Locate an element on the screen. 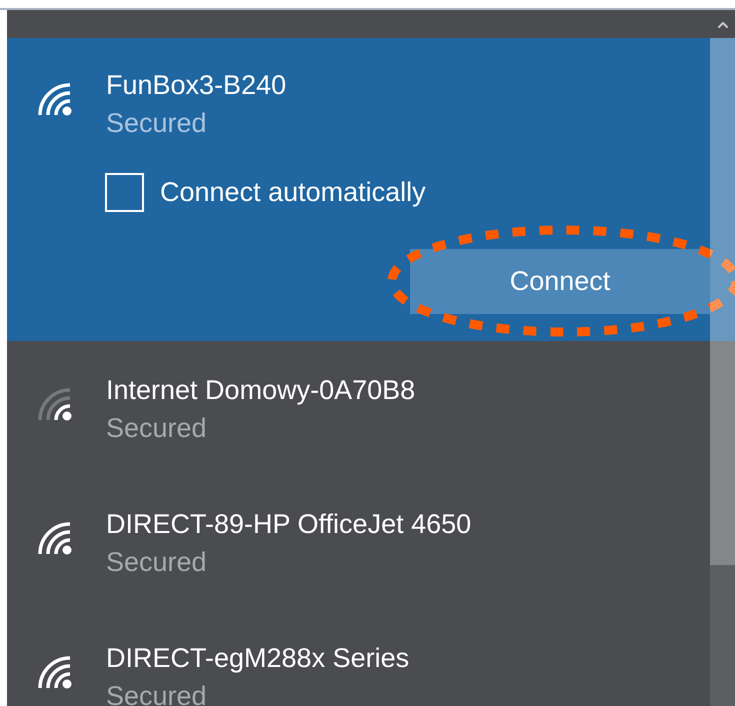 The width and height of the screenshot is (735, 706). scrollbar-thumb is located at coordinates (722, 301).